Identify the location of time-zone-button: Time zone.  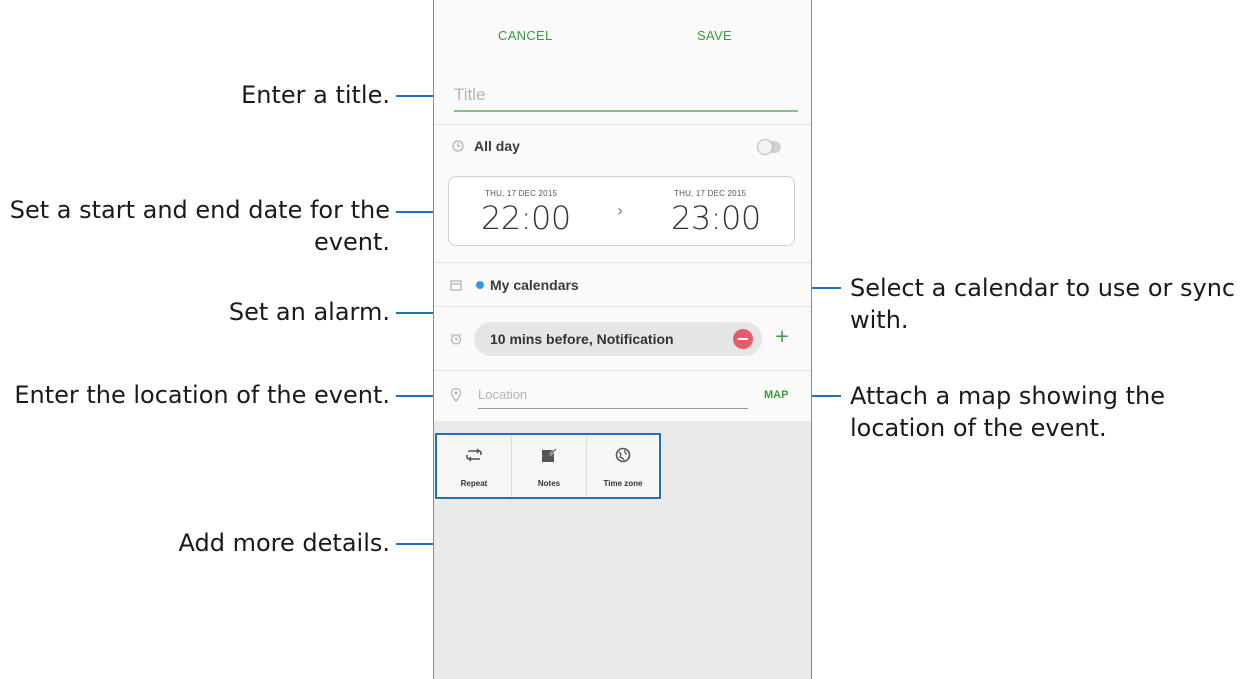
(623, 466).